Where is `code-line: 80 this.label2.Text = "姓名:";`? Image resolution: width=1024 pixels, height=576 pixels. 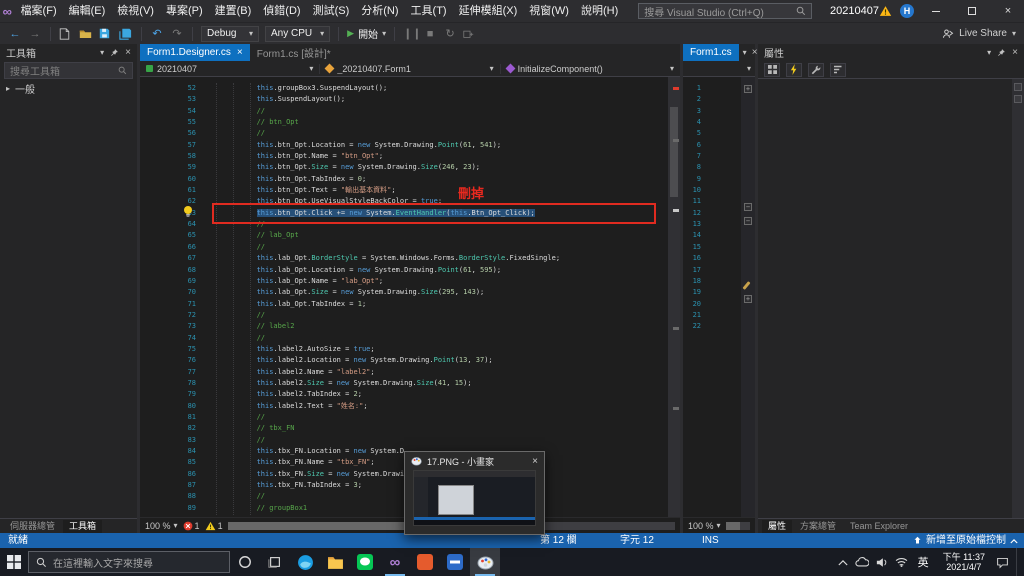 code-line: 80 this.label2.Text = "姓名:"; is located at coordinates (410, 406).